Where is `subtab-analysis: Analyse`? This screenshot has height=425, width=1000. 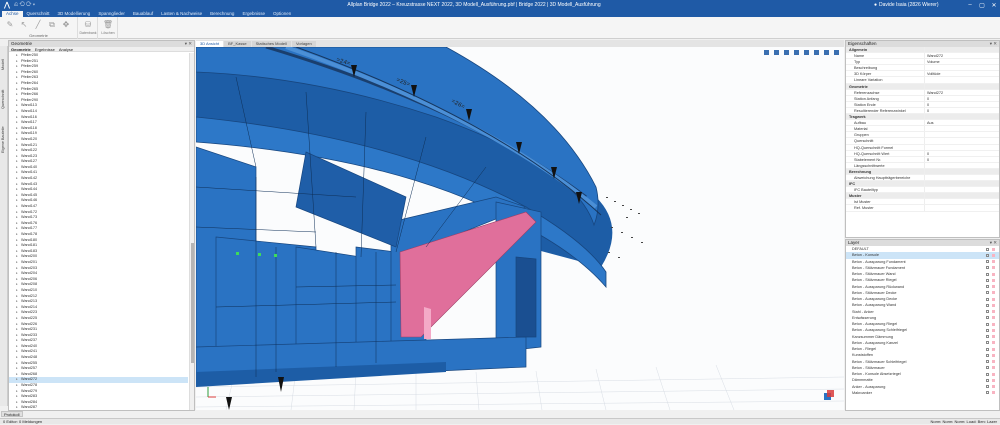
subtab-analysis: Analyse is located at coordinates (66, 49).